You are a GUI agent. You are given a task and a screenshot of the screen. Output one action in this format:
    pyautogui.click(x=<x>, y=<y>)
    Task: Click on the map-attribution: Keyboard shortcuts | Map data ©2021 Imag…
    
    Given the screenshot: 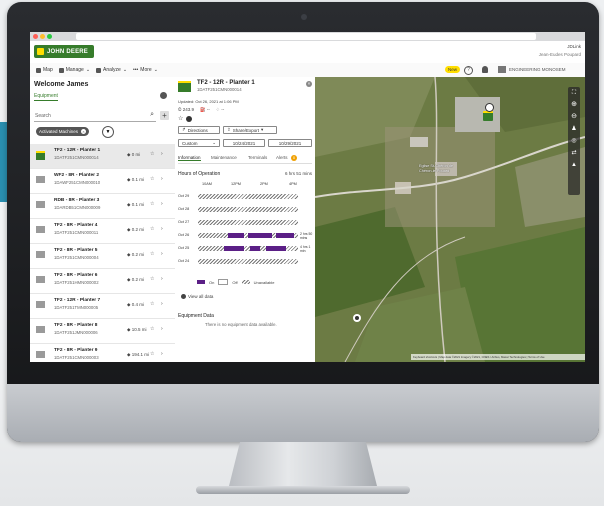 What is the action you would take?
    pyautogui.click(x=498, y=357)
    